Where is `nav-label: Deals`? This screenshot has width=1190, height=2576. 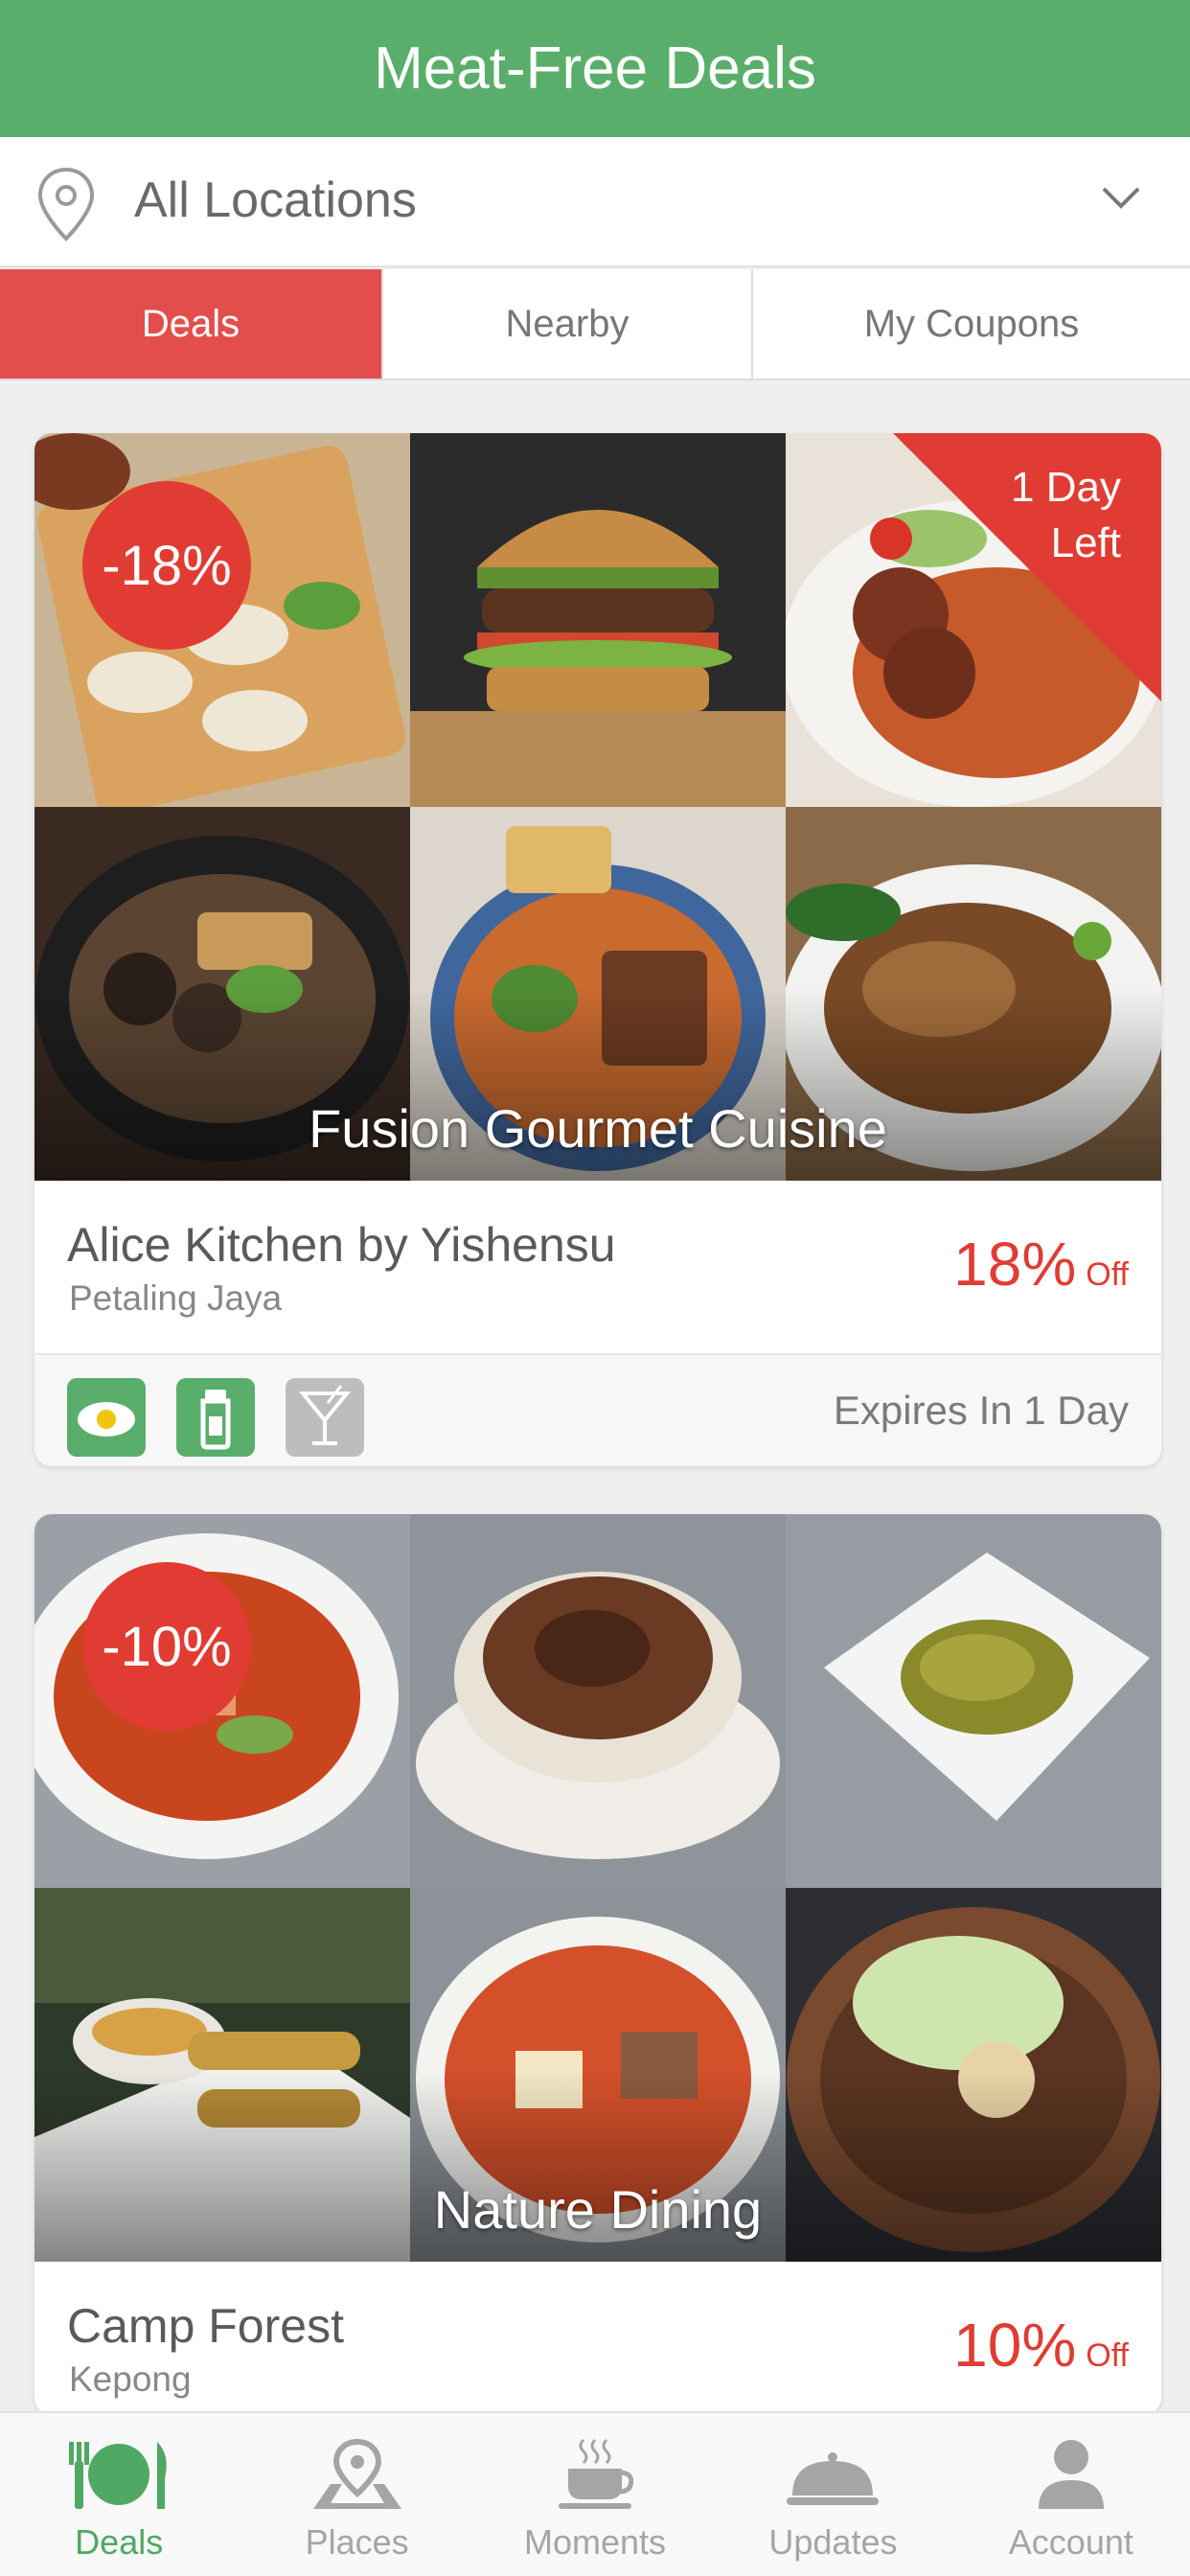 nav-label: Deals is located at coordinates (120, 2542).